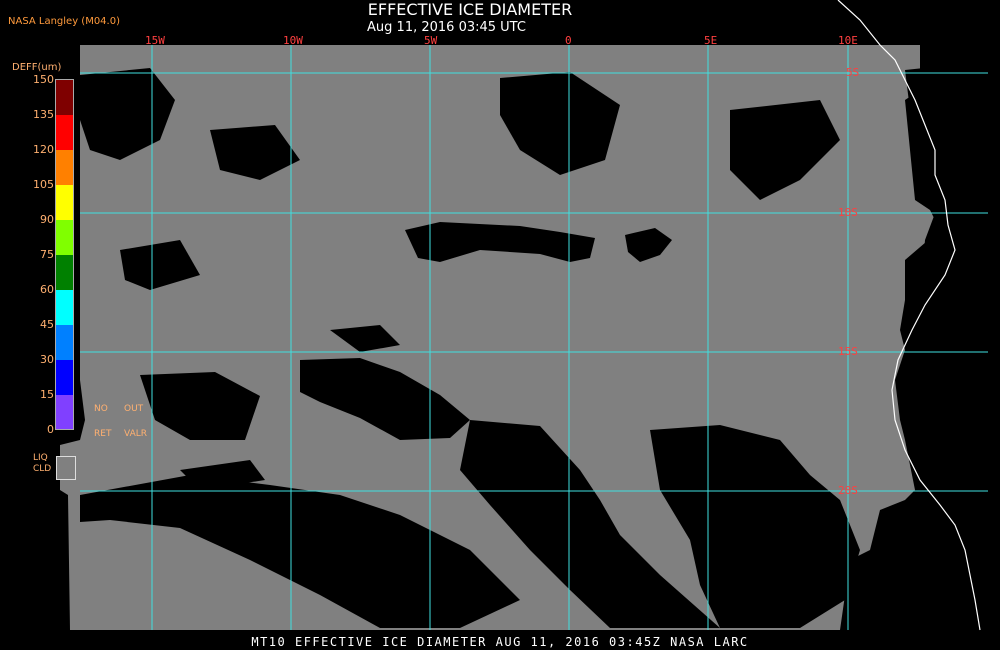  I want to click on colorbar-tick: 90, so click(47, 219).